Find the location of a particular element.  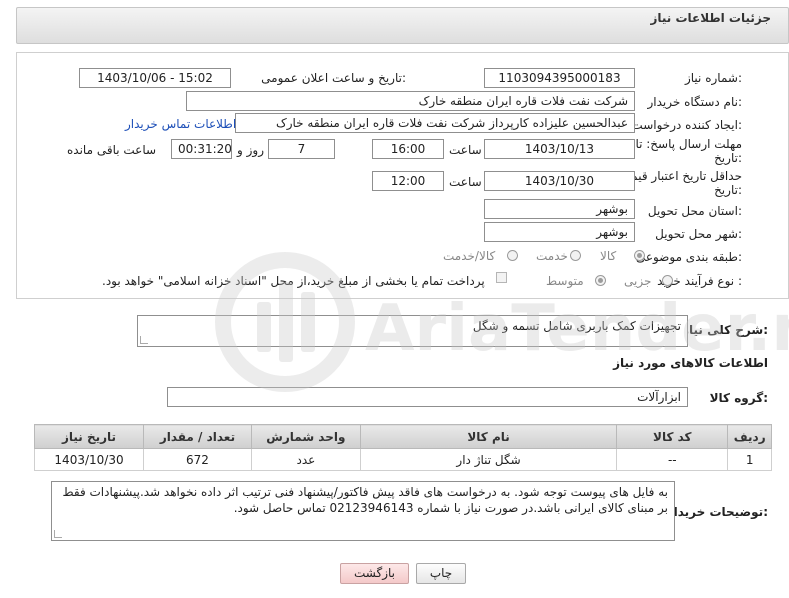

remaining-time-field: 00:31:20 is located at coordinates (201, 149).